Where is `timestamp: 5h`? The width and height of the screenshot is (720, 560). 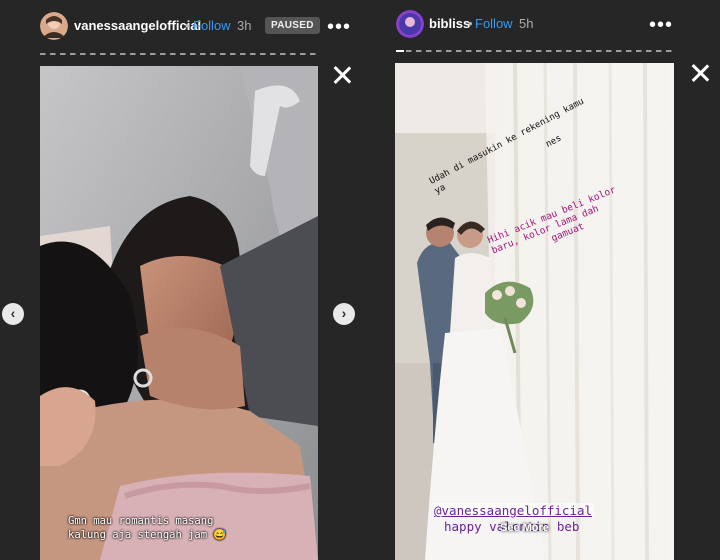 timestamp: 5h is located at coordinates (526, 23).